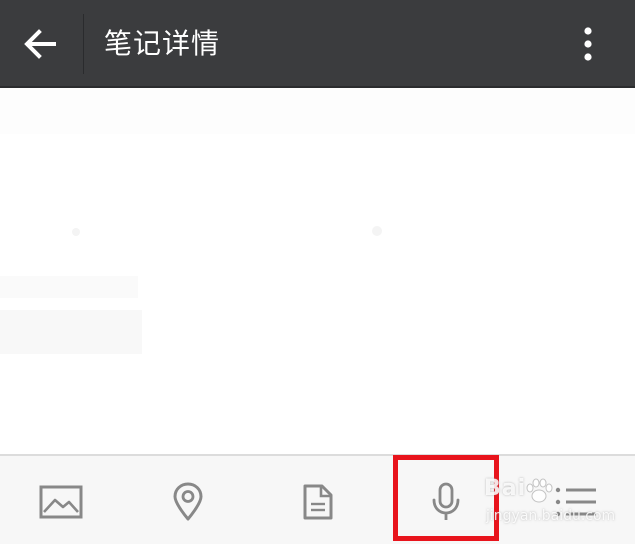 Image resolution: width=635 pixels, height=544 pixels. What do you see at coordinates (505, 488) in the screenshot?
I see `watermark-brand: Bai` at bounding box center [505, 488].